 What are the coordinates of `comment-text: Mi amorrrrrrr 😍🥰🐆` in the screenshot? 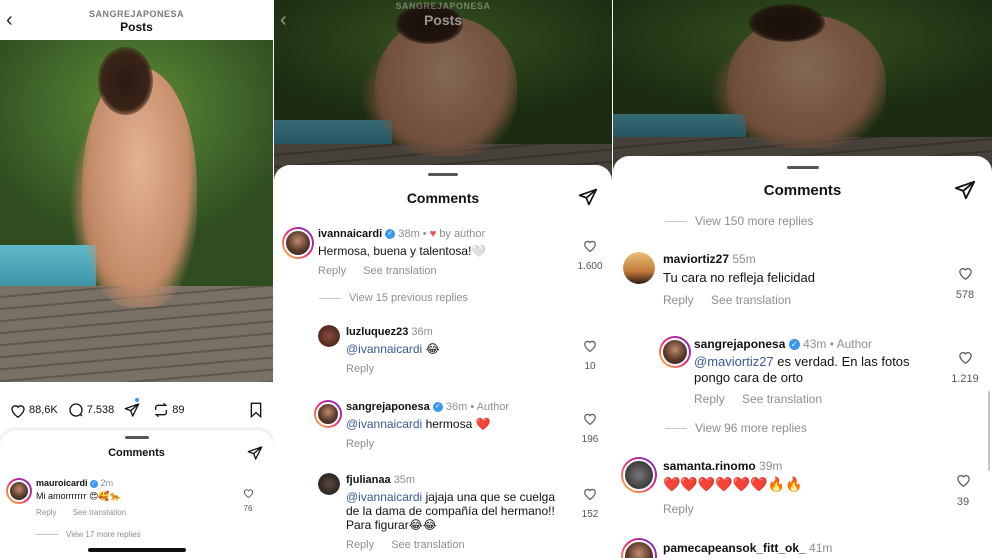 It's located at (78, 496).